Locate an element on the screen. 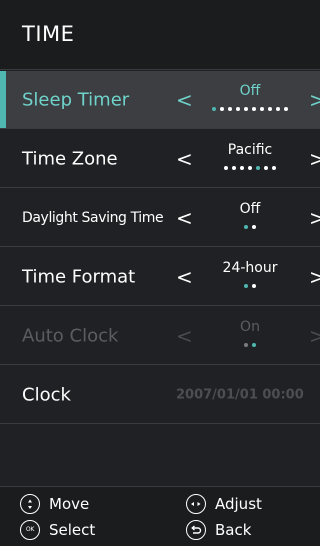  ok-button-icon: OK is located at coordinates (30, 530).